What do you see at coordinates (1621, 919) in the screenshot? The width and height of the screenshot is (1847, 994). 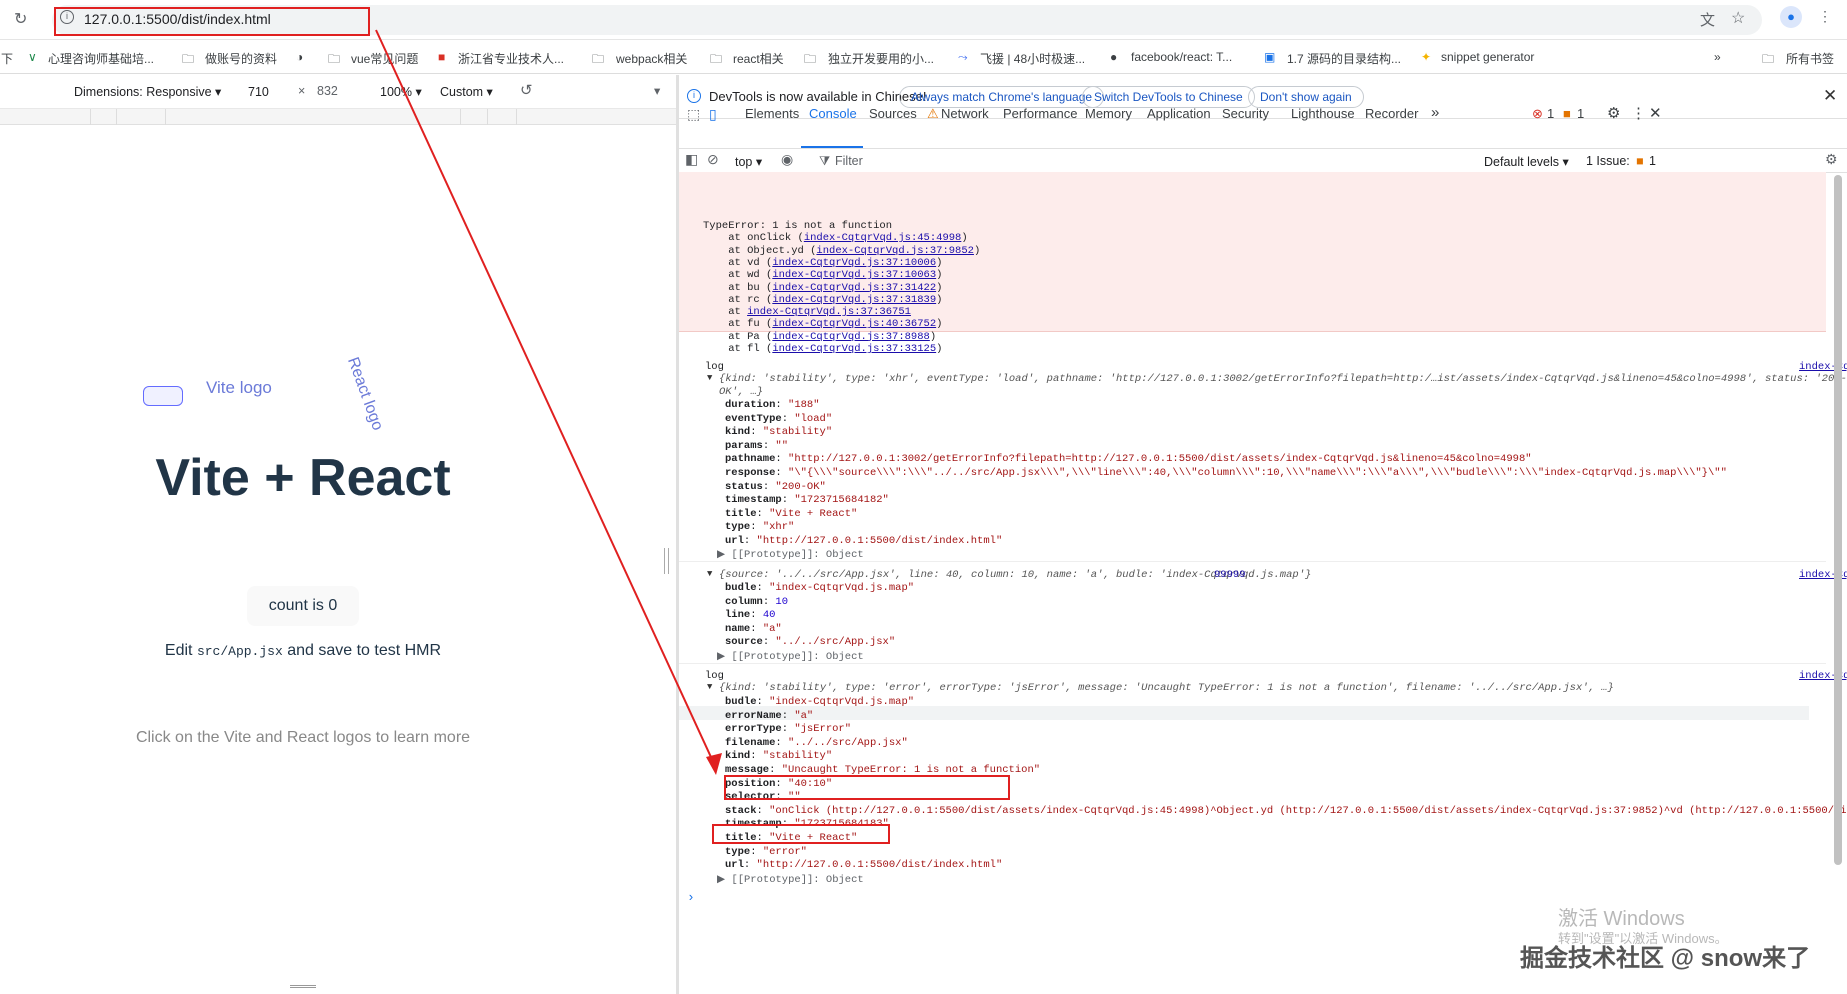 I see `windows-activate-watermark: 激活 Windows` at bounding box center [1621, 919].